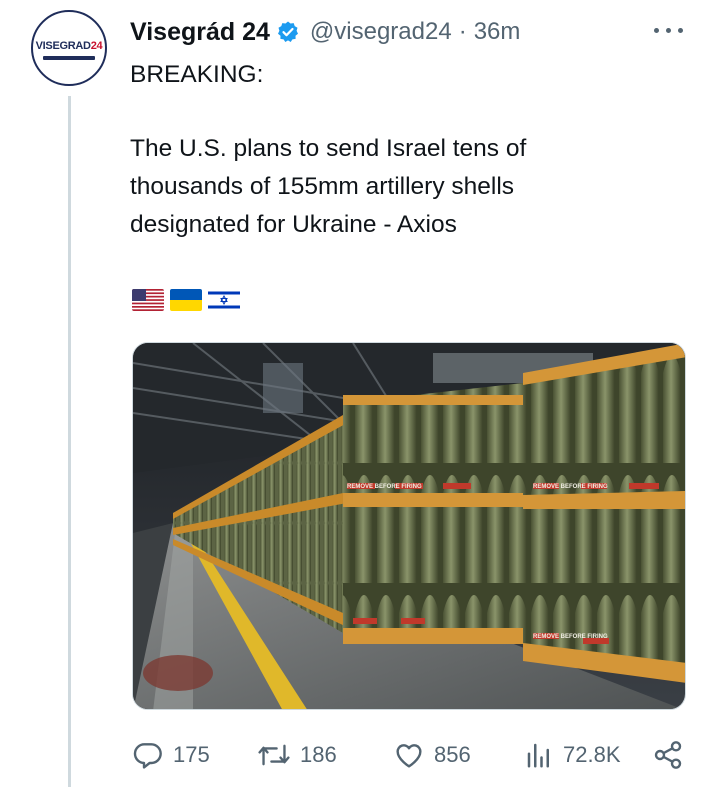 This screenshot has height=787, width=720. What do you see at coordinates (570, 637) in the screenshot?
I see `pallet-label-3: REMOVE BEFORE FIRING` at bounding box center [570, 637].